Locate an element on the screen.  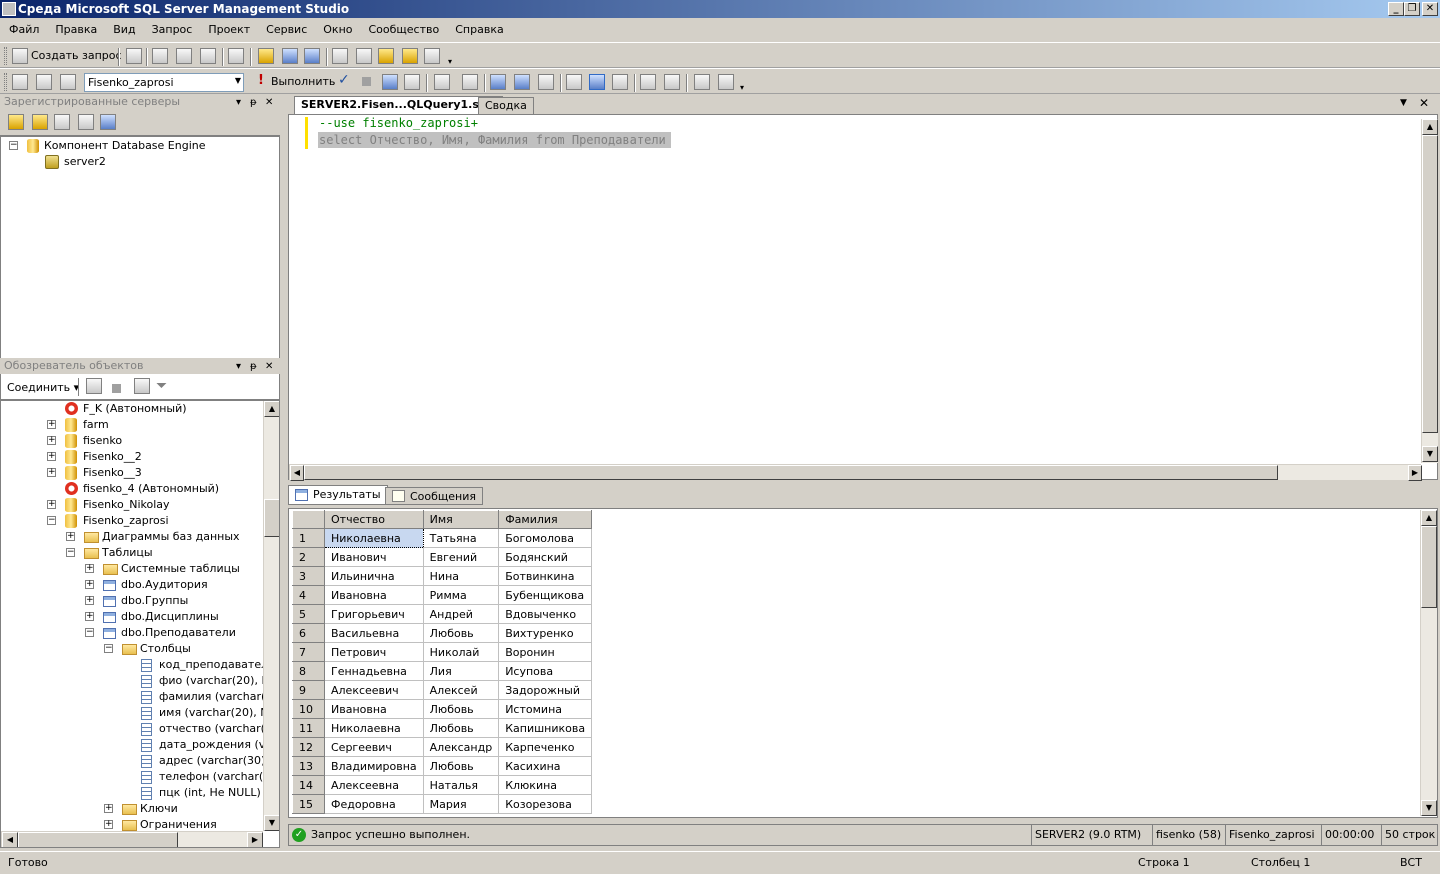
table-cell: Римма is located at coordinates (461, 595).